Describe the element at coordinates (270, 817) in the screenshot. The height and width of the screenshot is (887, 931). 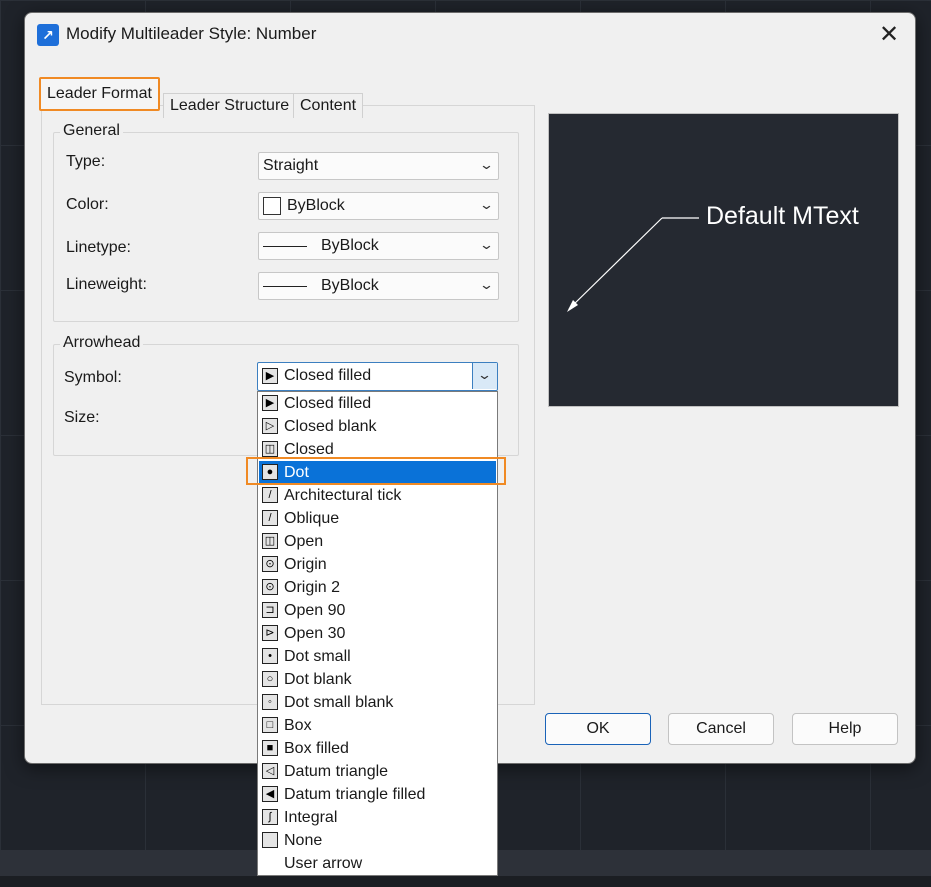
I see `integral-arrow-icon: ∫` at that location.